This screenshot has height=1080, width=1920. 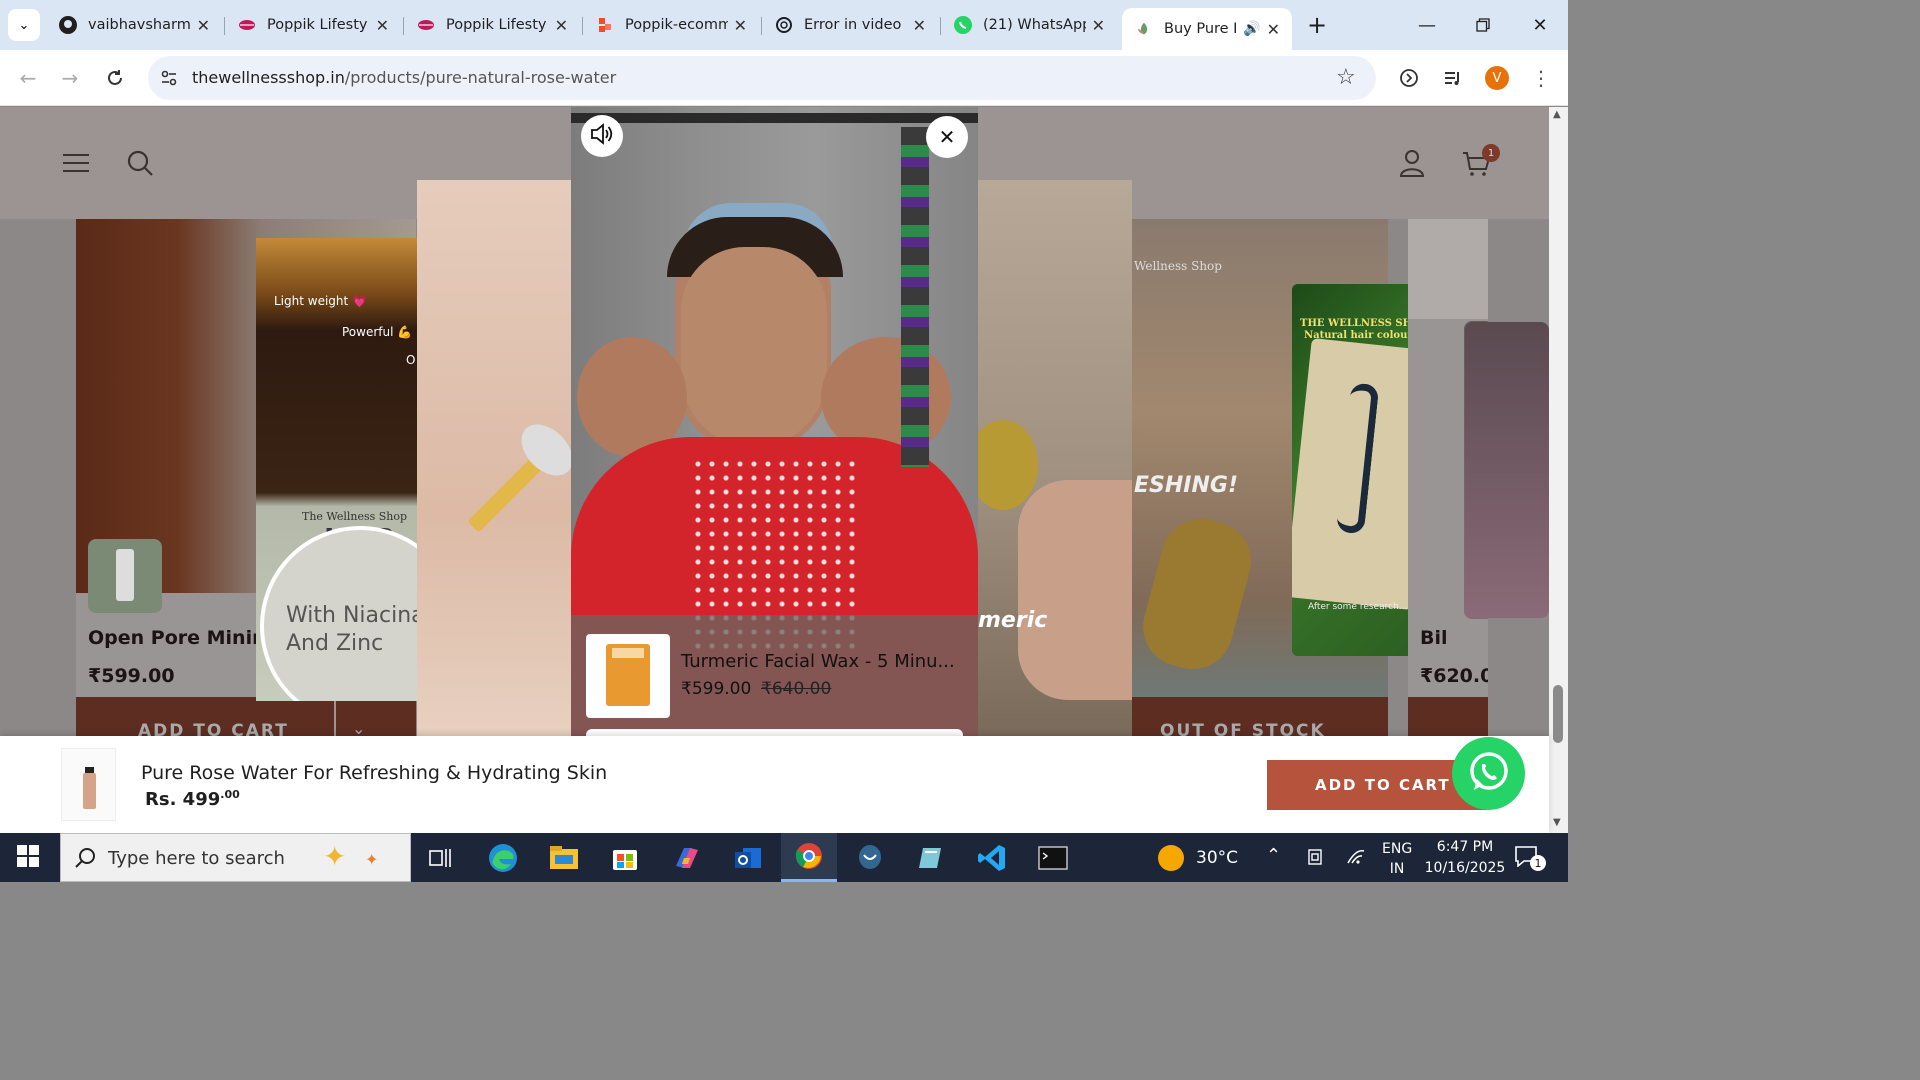 What do you see at coordinates (1260, 716) in the screenshot?
I see `out-of-stock-button: OUT OF STOCK` at bounding box center [1260, 716].